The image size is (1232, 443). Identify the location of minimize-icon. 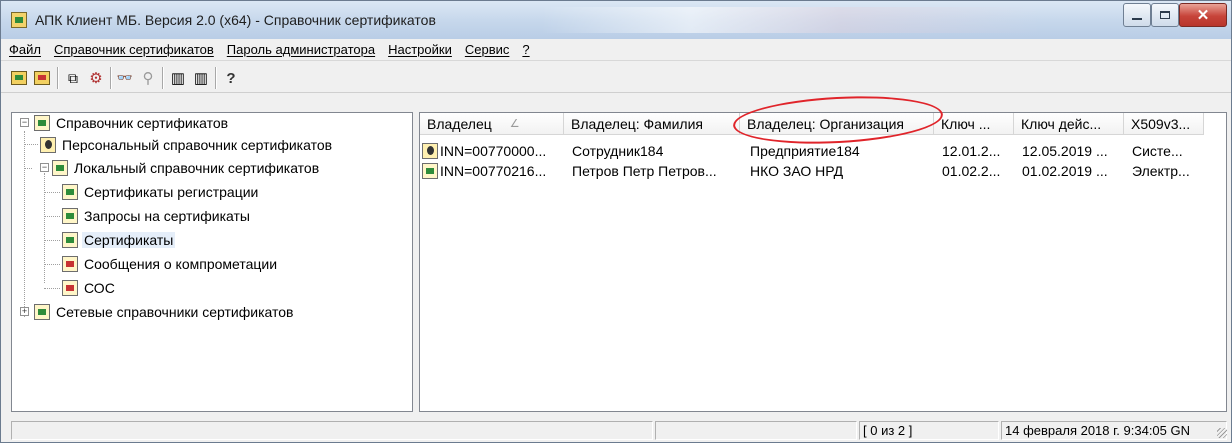
(1137, 19).